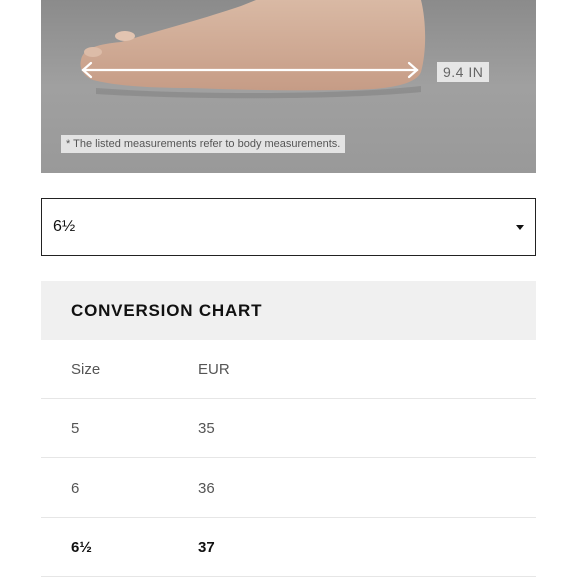 Image resolution: width=580 pixels, height=580 pixels. Describe the element at coordinates (167, 310) in the screenshot. I see `conversion-chart-title: CONVERSION CHART` at that location.